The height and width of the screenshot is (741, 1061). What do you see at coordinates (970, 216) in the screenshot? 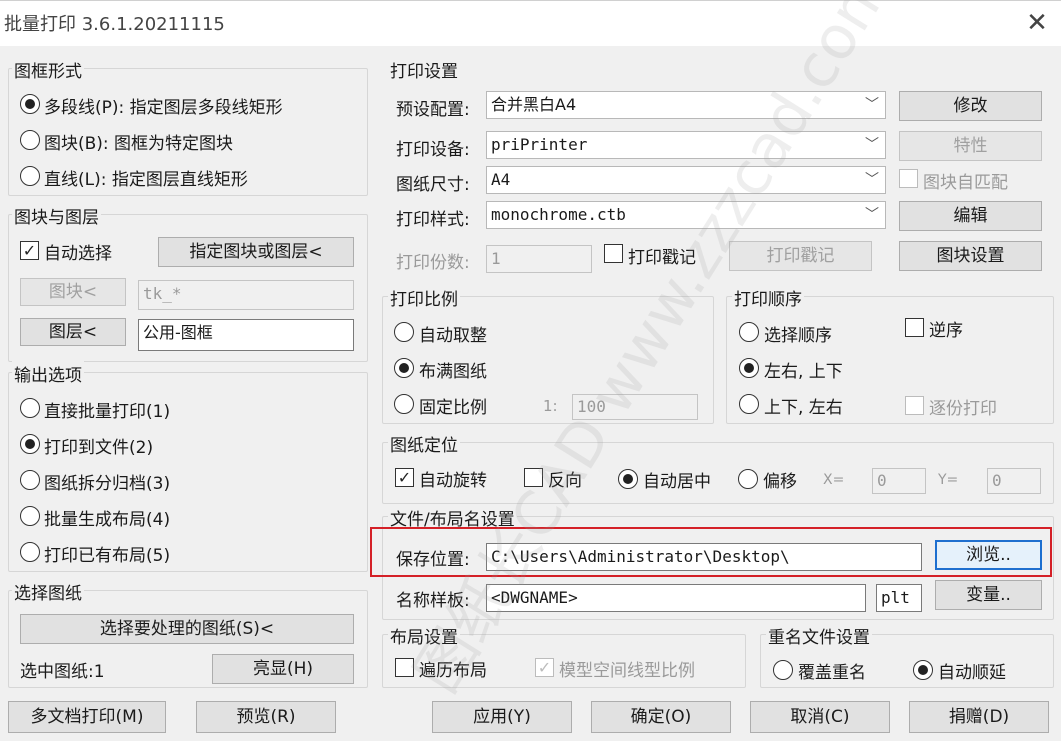
I see `edit-button: 编辑` at bounding box center [970, 216].